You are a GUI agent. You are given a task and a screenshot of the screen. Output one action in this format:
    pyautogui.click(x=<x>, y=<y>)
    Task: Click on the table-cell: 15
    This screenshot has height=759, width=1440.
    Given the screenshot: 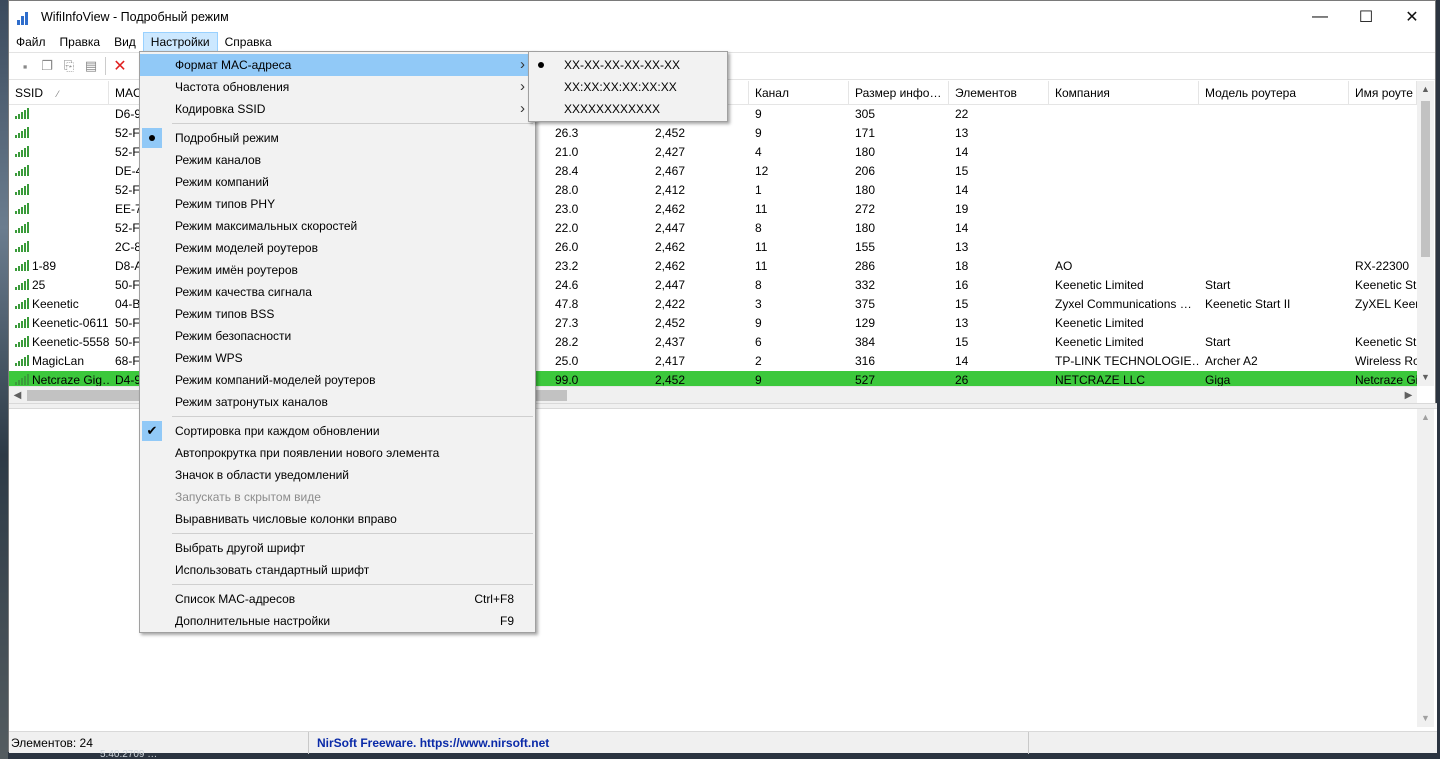 What is the action you would take?
    pyautogui.click(x=962, y=304)
    